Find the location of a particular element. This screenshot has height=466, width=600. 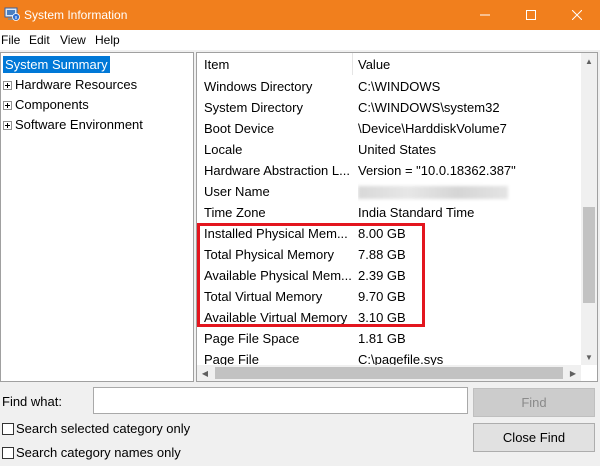

scroll-up-icon: ▲ is located at coordinates (589, 61).